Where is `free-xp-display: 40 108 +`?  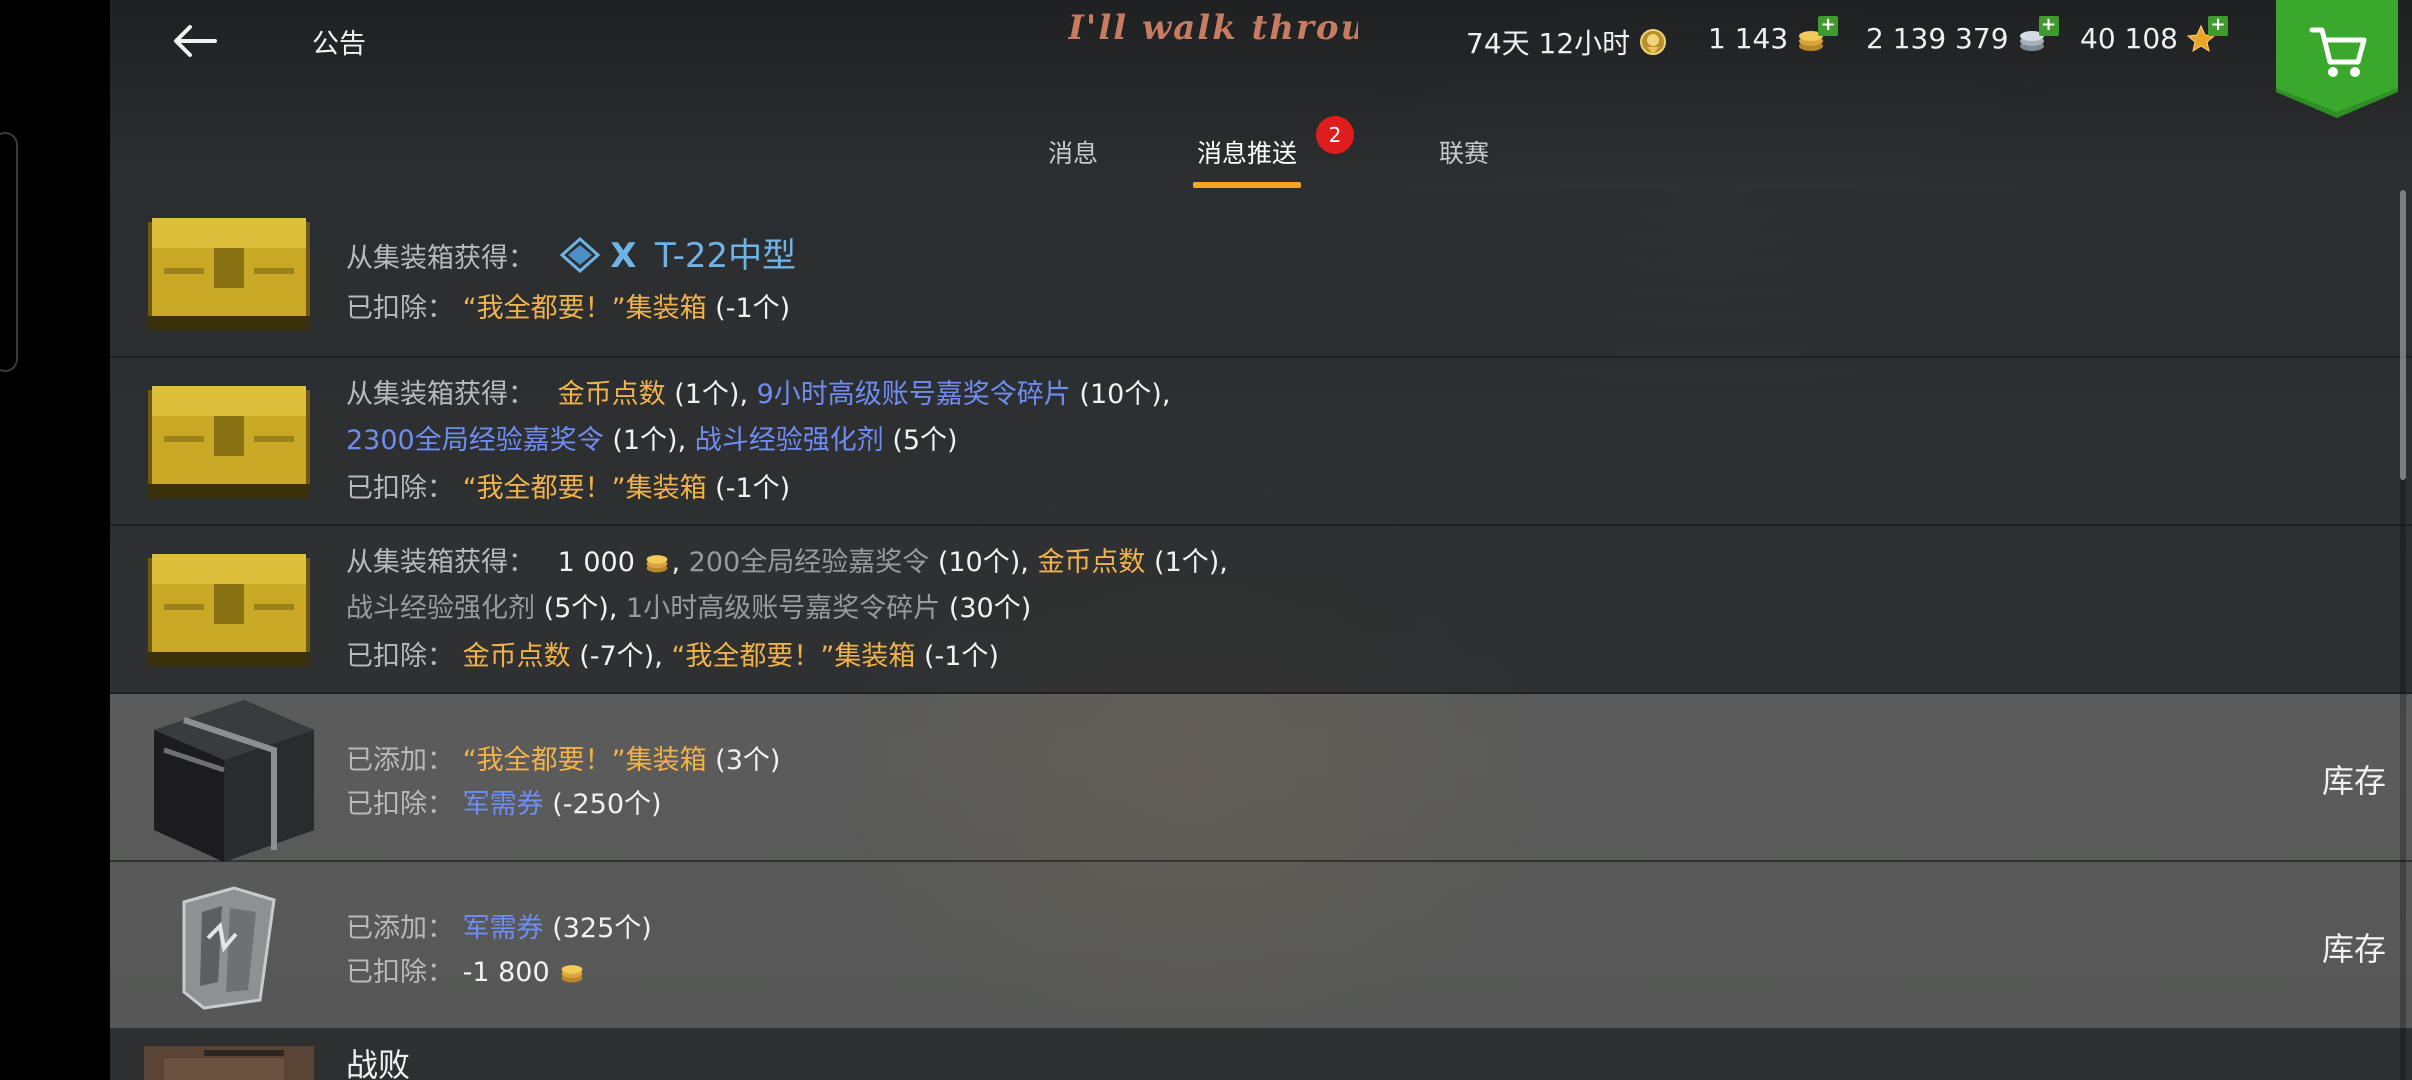
free-xp-display: 40 108 + is located at coordinates (2154, 35).